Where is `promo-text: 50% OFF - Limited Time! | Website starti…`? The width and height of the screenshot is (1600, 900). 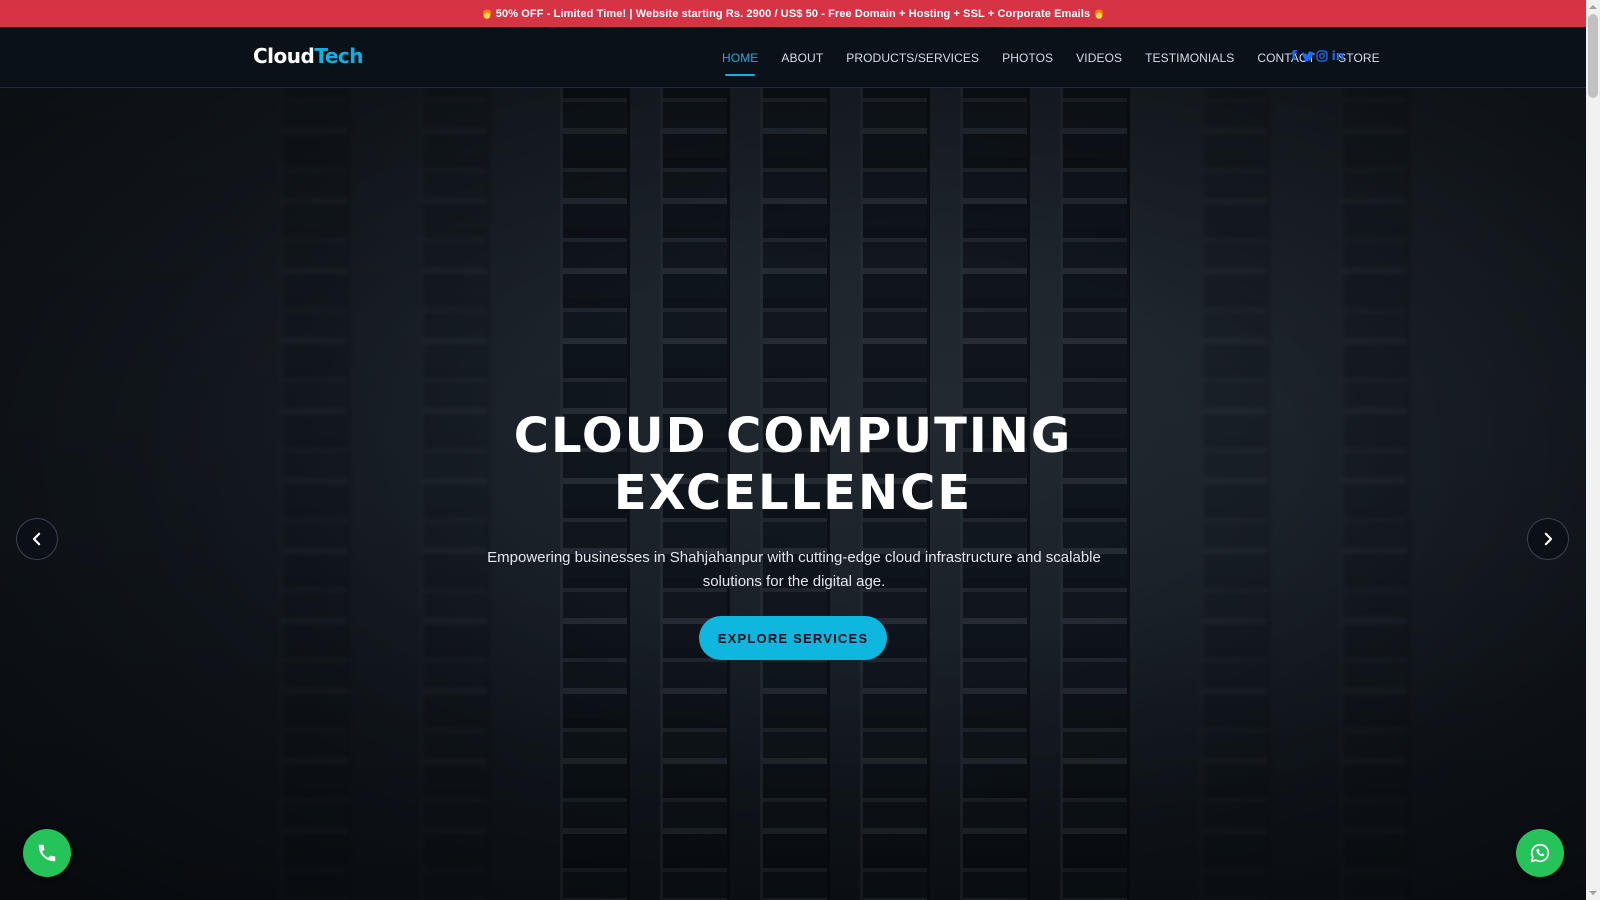 promo-text: 50% OFF - Limited Time! | Website starti… is located at coordinates (793, 13).